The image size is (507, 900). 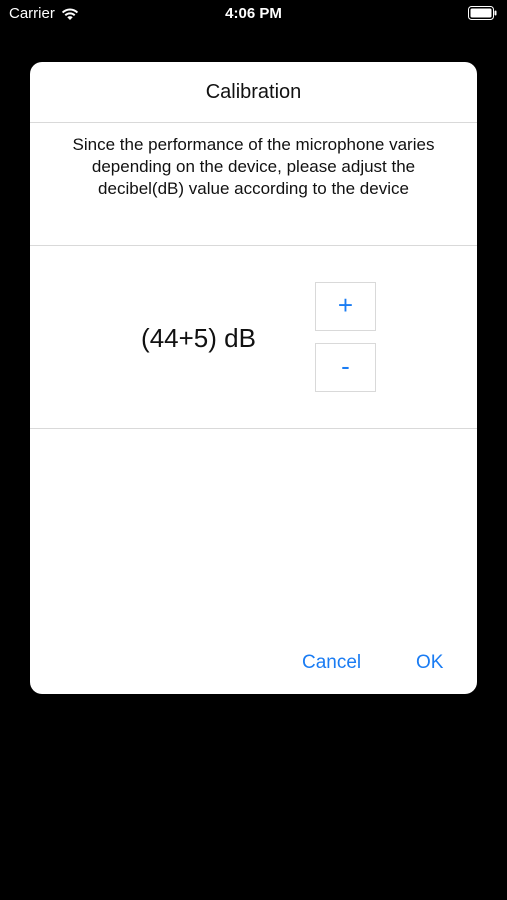 What do you see at coordinates (253, 92) in the screenshot?
I see `dialog-title: Calibration` at bounding box center [253, 92].